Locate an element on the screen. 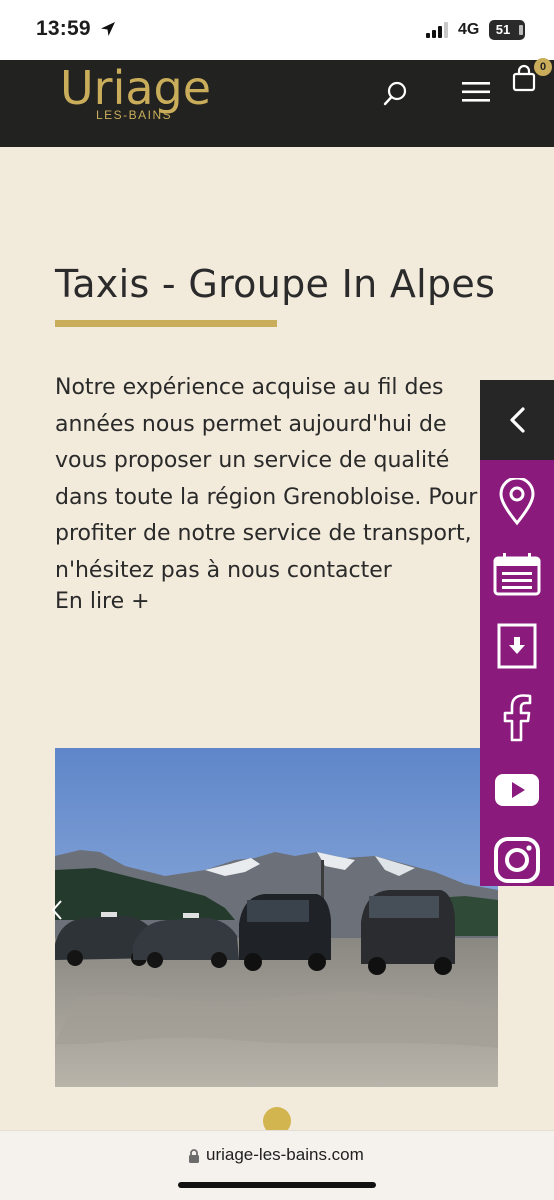 The image size is (554, 1200). title-underline is located at coordinates (166, 323).